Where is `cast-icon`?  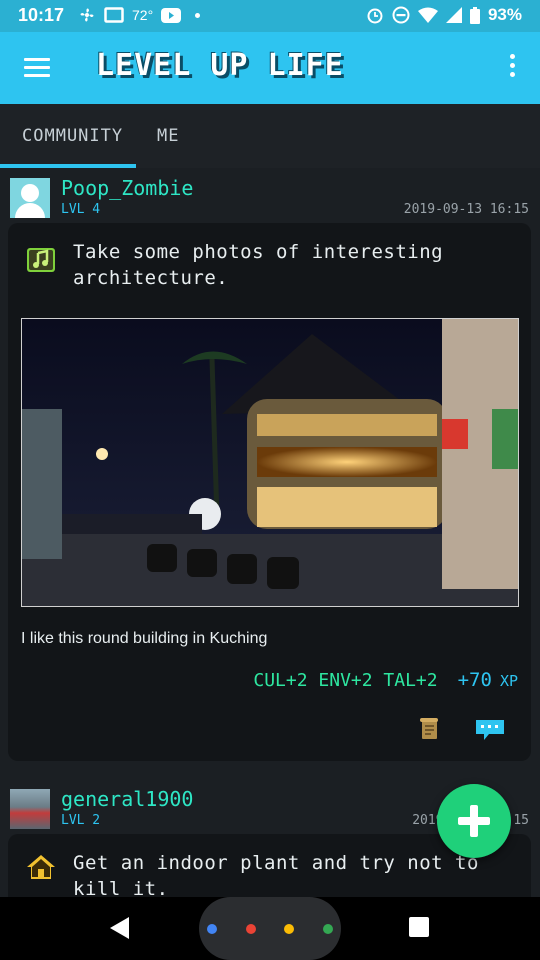
cast-icon is located at coordinates (114, 15).